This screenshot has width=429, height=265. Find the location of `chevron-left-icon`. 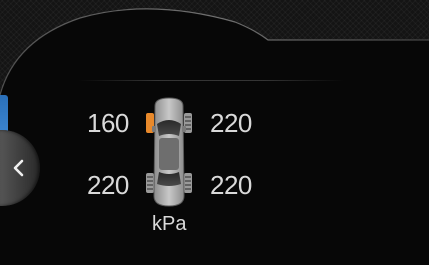

chevron-left-icon is located at coordinates (18, 168).